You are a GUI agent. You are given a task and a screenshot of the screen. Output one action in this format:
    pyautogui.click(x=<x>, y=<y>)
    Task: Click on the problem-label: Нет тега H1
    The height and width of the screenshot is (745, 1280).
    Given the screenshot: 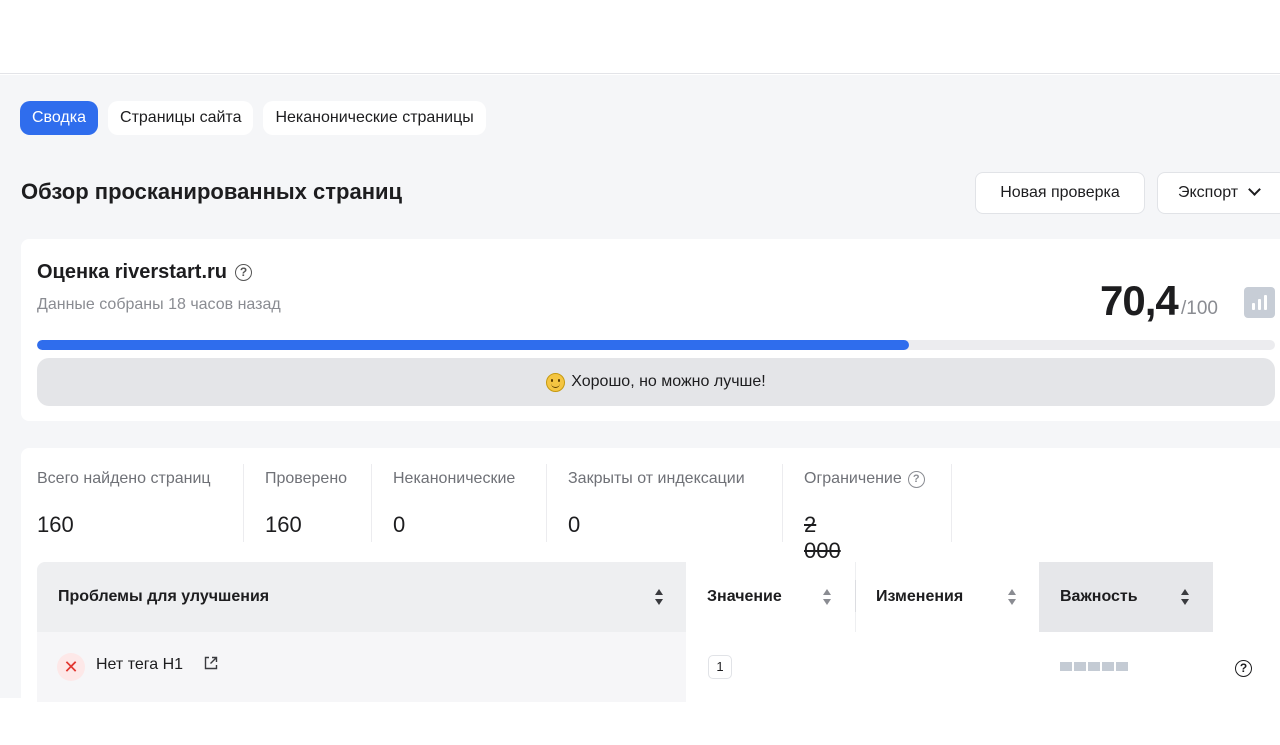 What is the action you would take?
    pyautogui.click(x=139, y=665)
    